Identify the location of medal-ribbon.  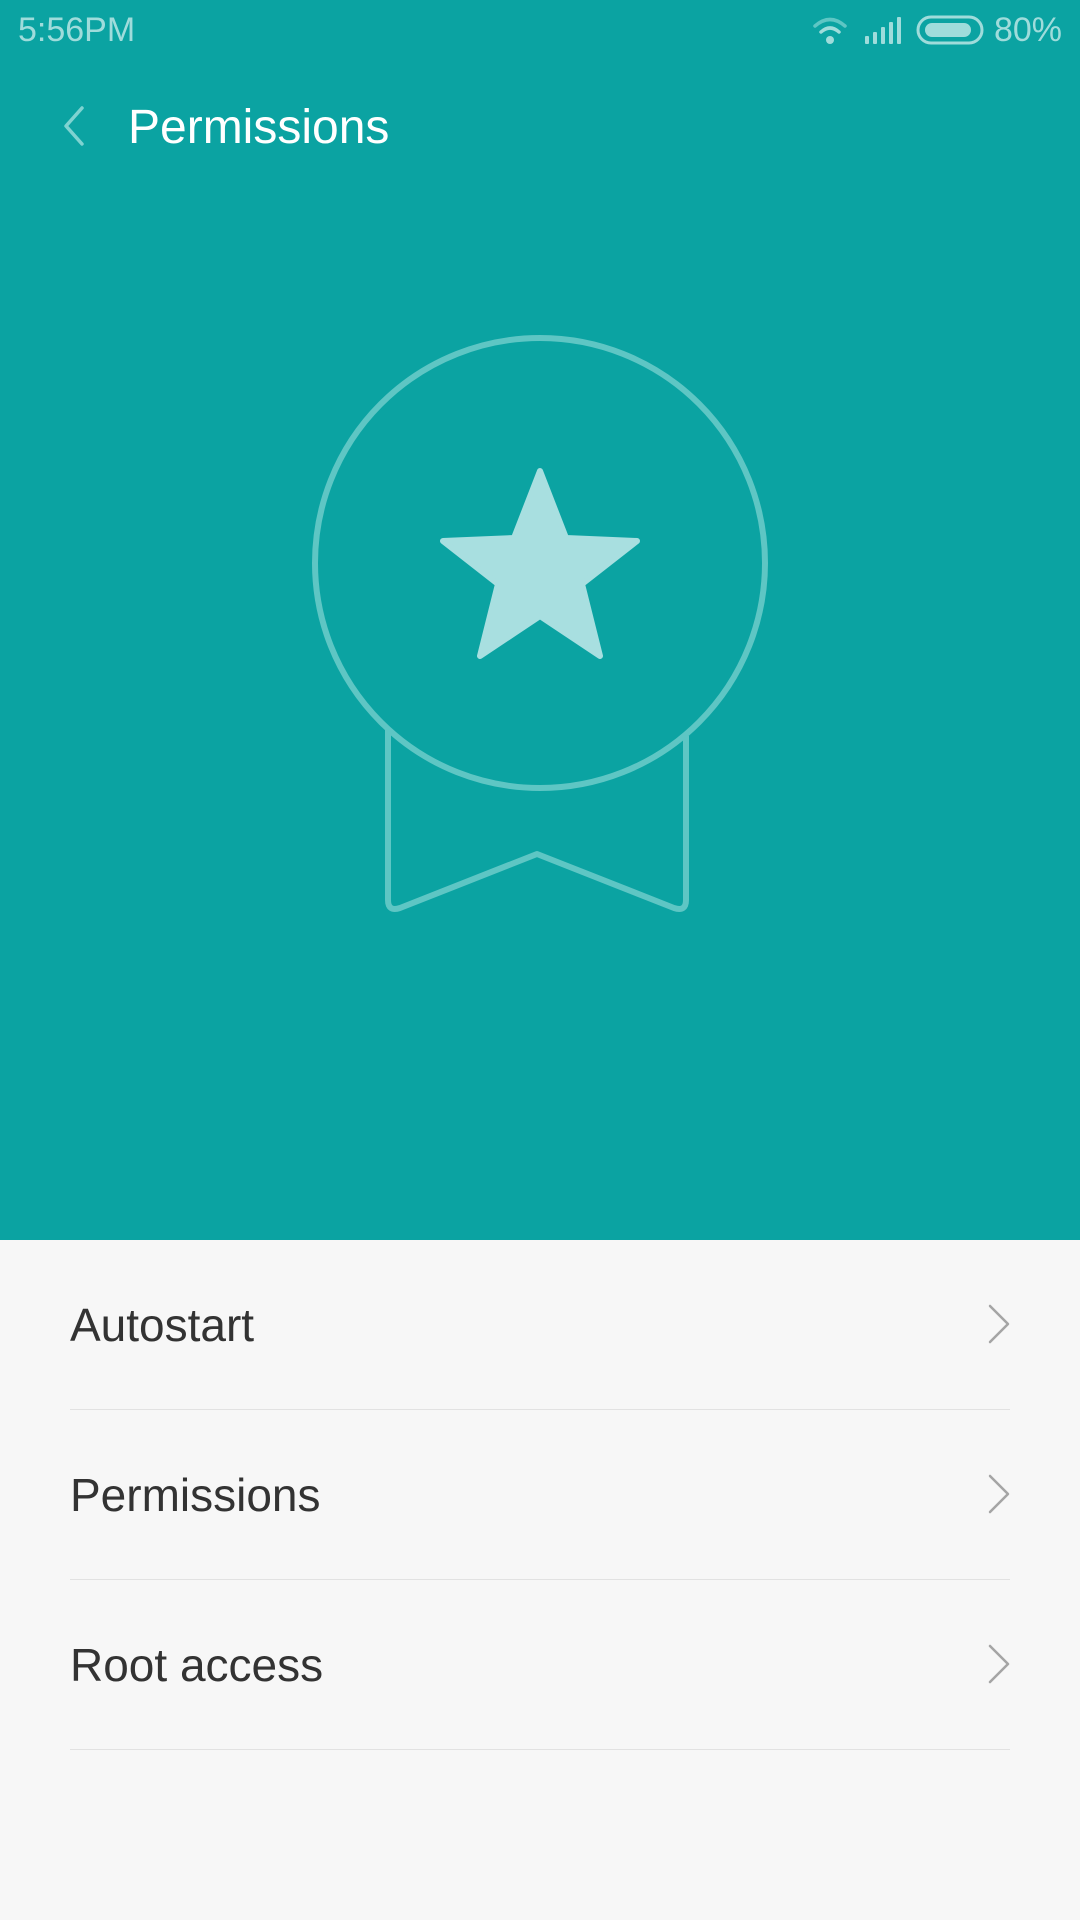
(537, 820).